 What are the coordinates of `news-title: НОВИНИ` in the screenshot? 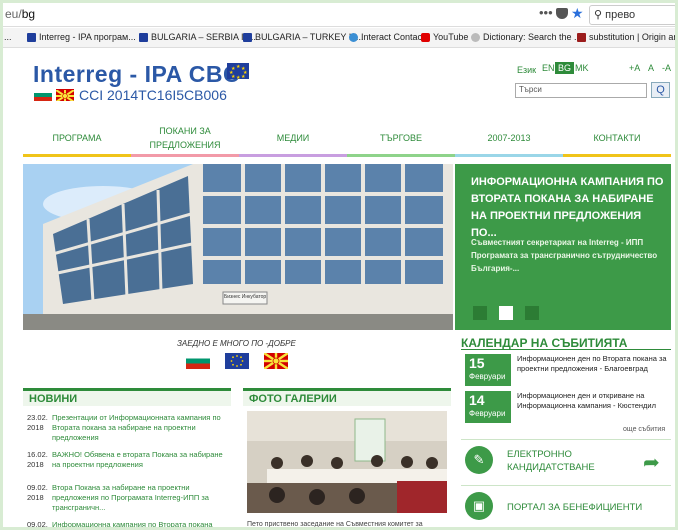 It's located at (53, 399).